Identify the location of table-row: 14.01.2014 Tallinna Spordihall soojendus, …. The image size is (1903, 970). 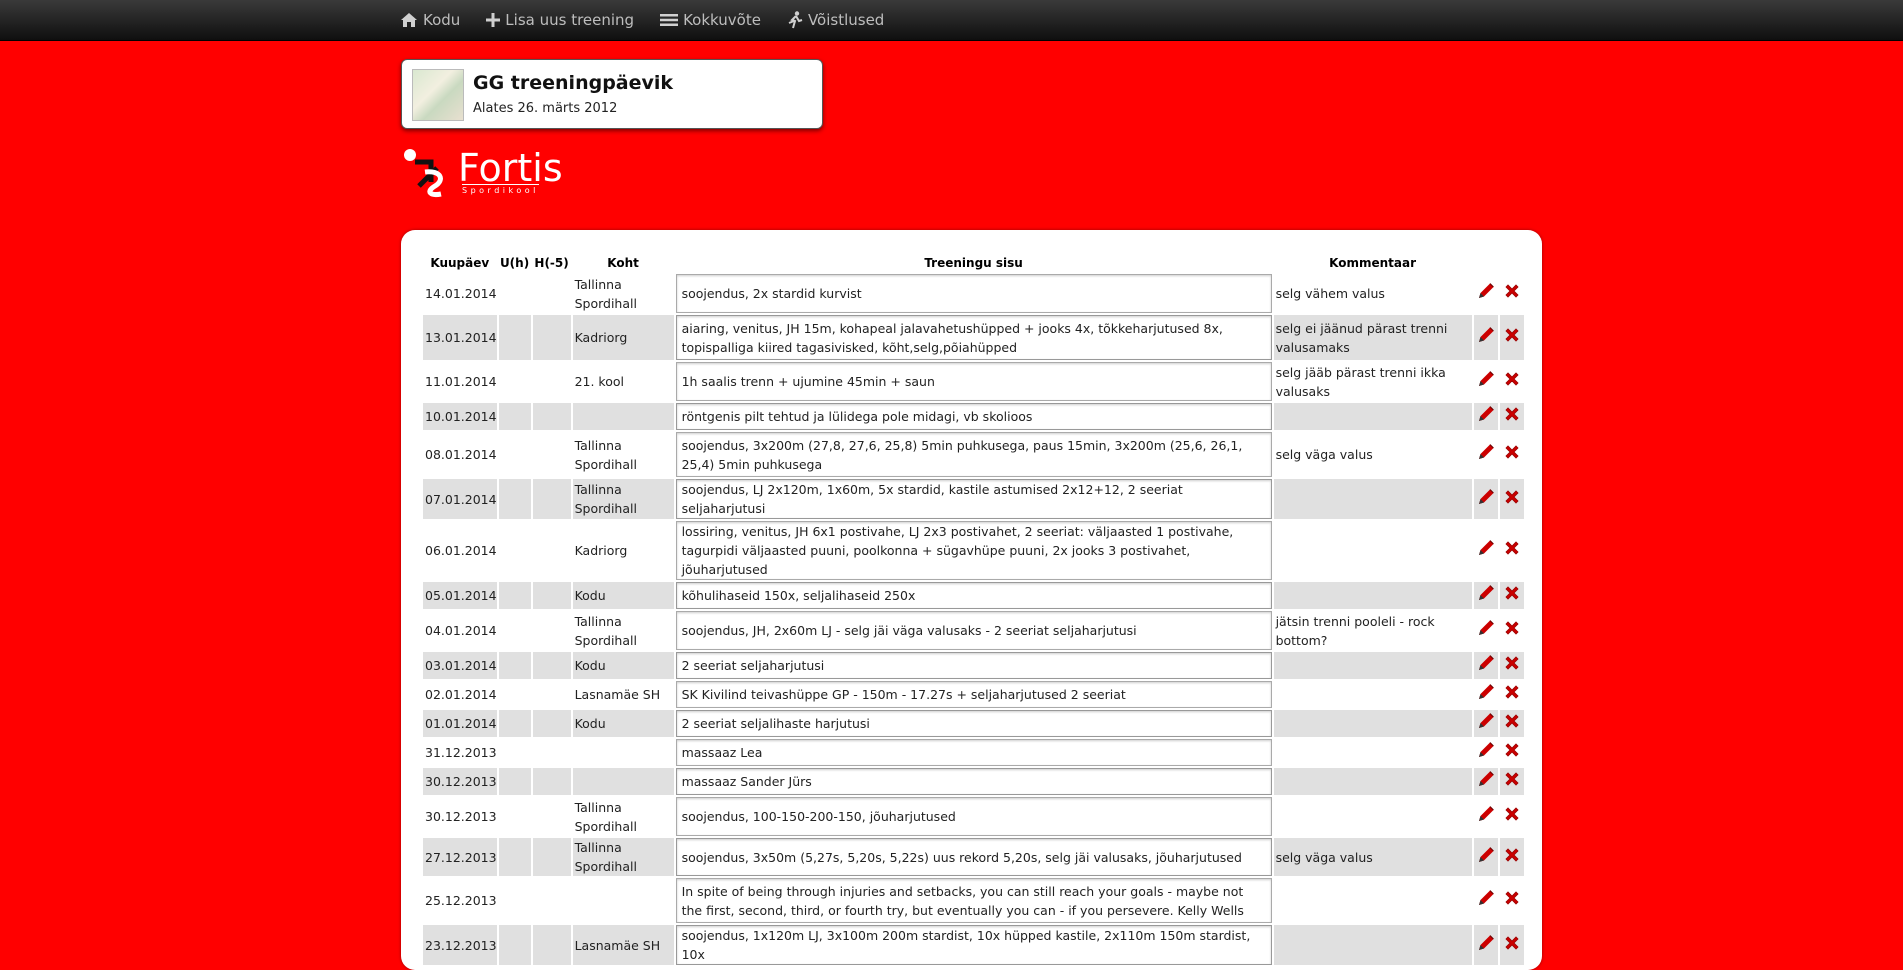
(973, 293).